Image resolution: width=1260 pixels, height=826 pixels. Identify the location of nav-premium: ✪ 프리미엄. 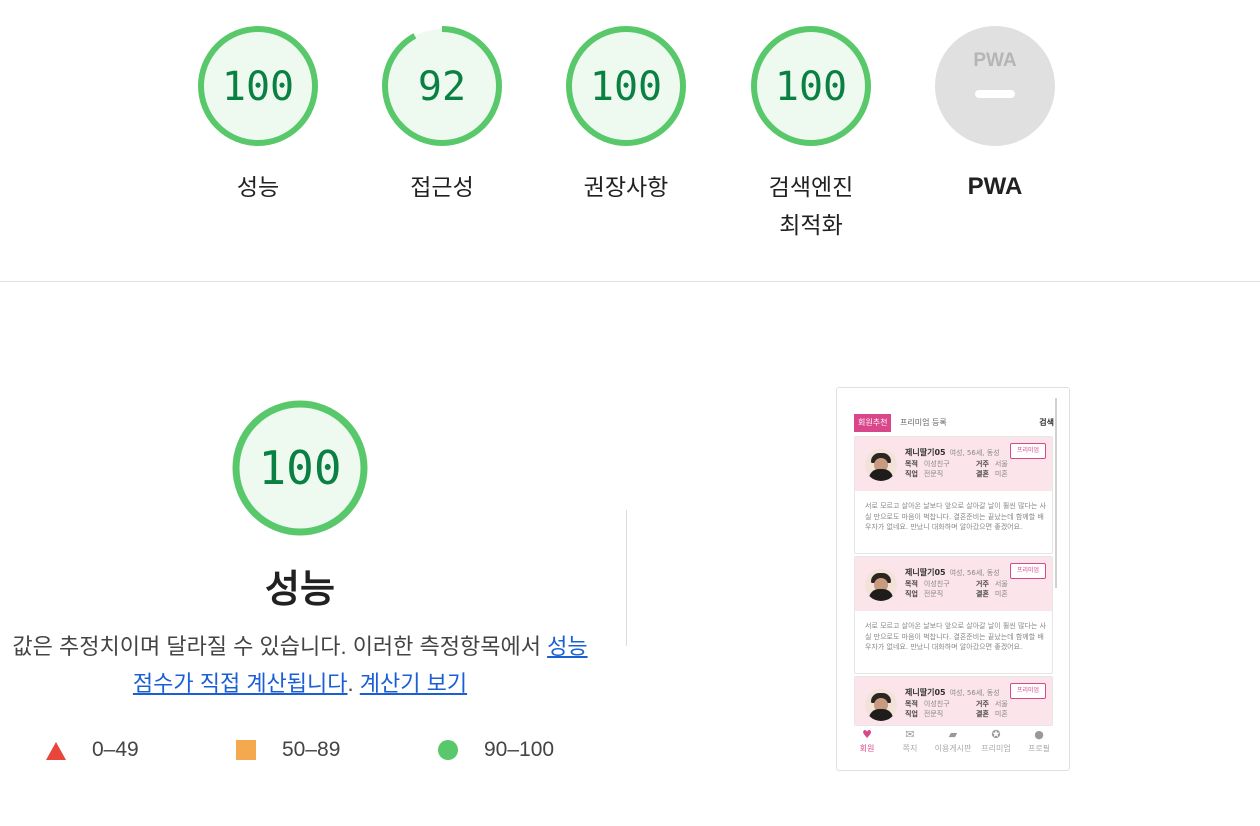
(996, 741).